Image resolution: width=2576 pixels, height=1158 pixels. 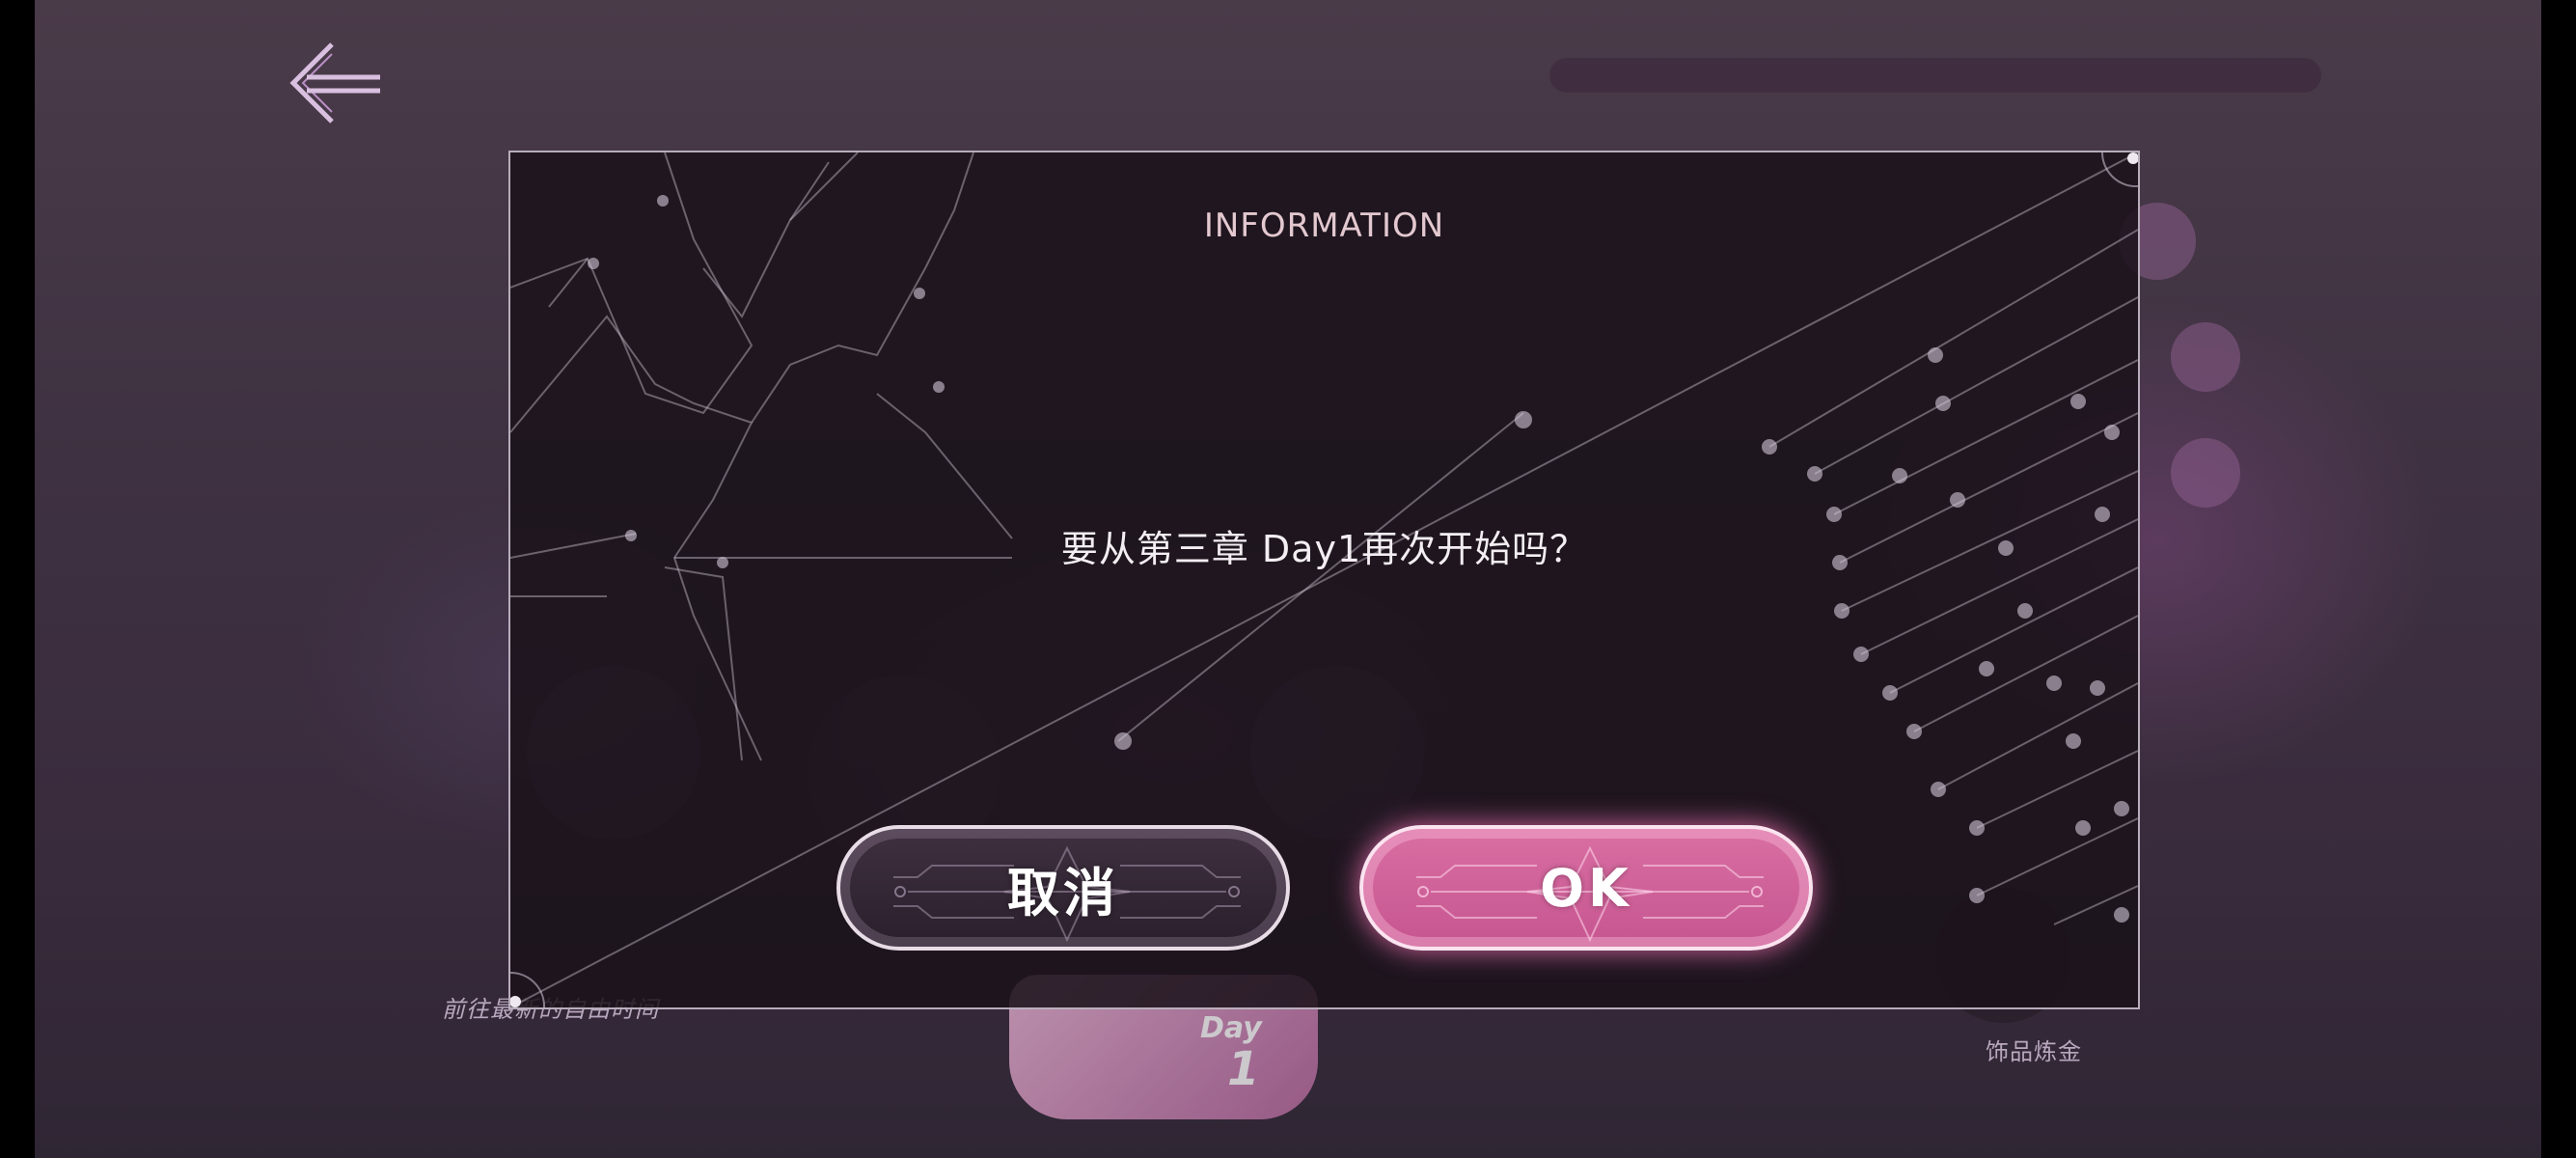 What do you see at coordinates (2034, 1049) in the screenshot?
I see `accessory-alchemy-caption: 饰品炼金` at bounding box center [2034, 1049].